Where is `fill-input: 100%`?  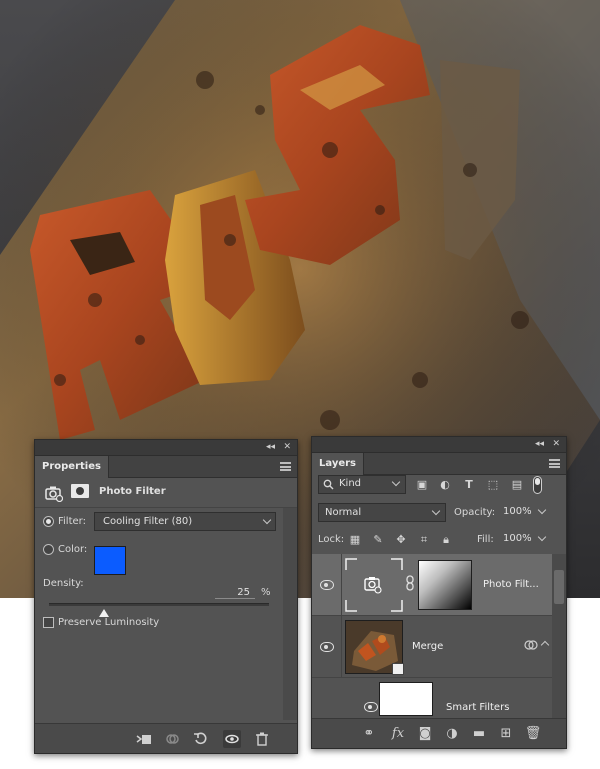 fill-input: 100% is located at coordinates (523, 539).